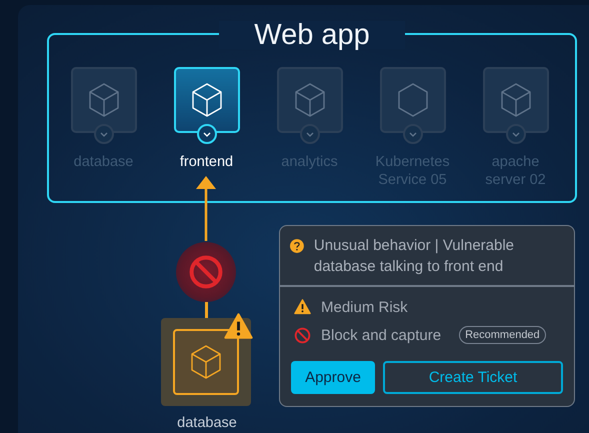 The image size is (589, 433). Describe the element at coordinates (206, 162) in the screenshot. I see `node-label: frontend` at that location.